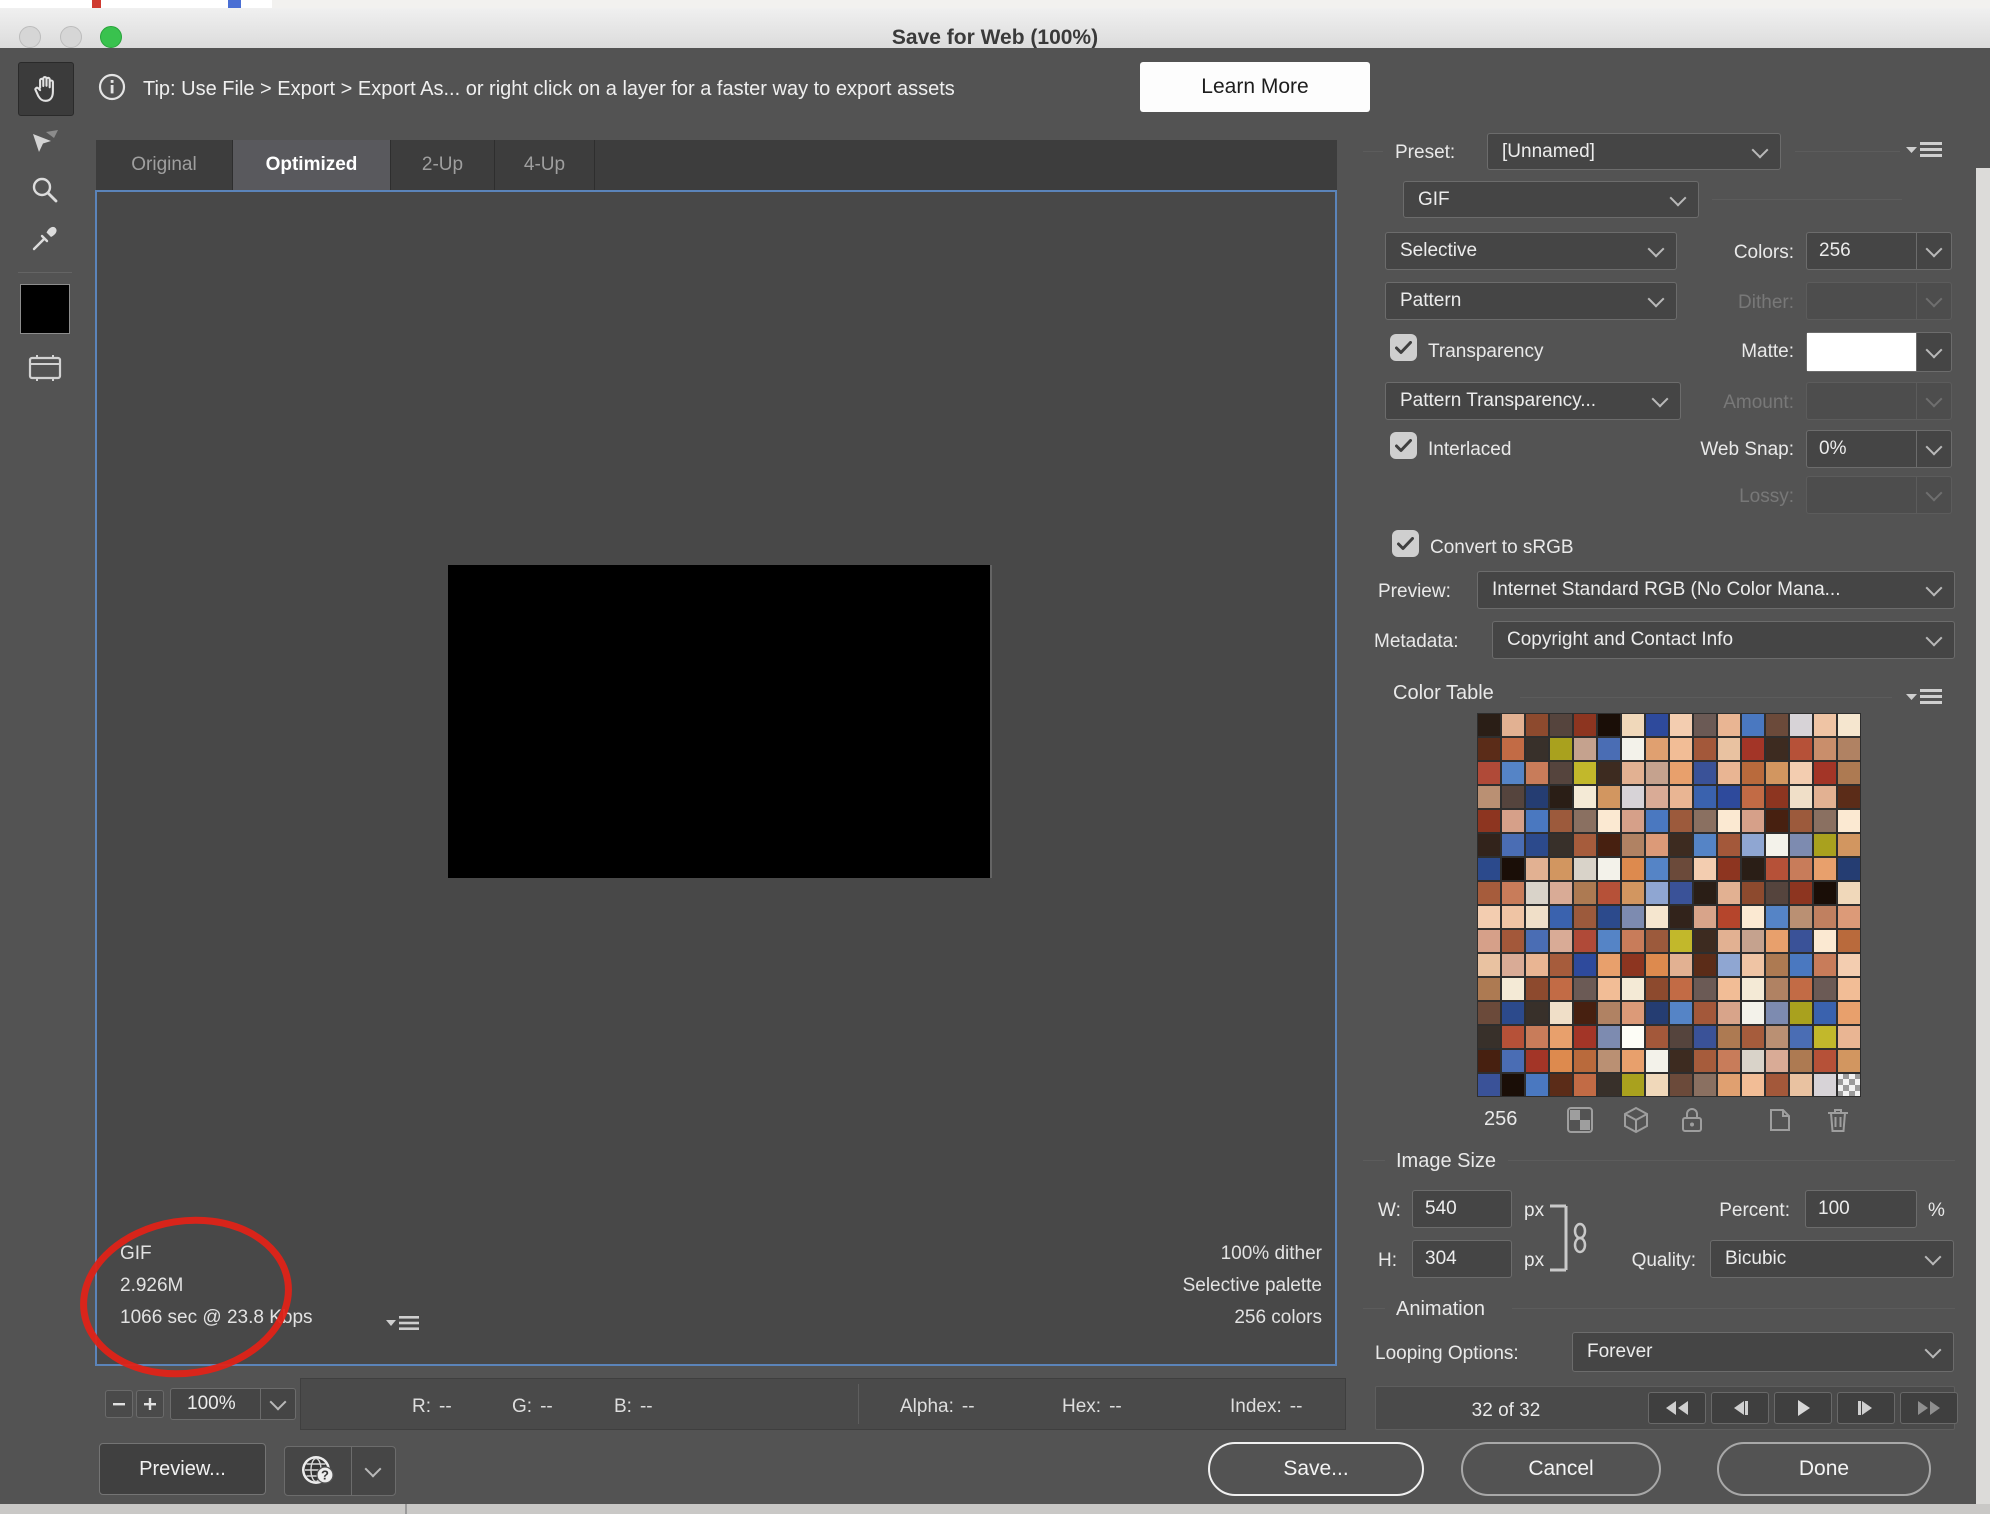 This screenshot has height=1514, width=1990. What do you see at coordinates (1636, 1120) in the screenshot?
I see `web-shift-button` at bounding box center [1636, 1120].